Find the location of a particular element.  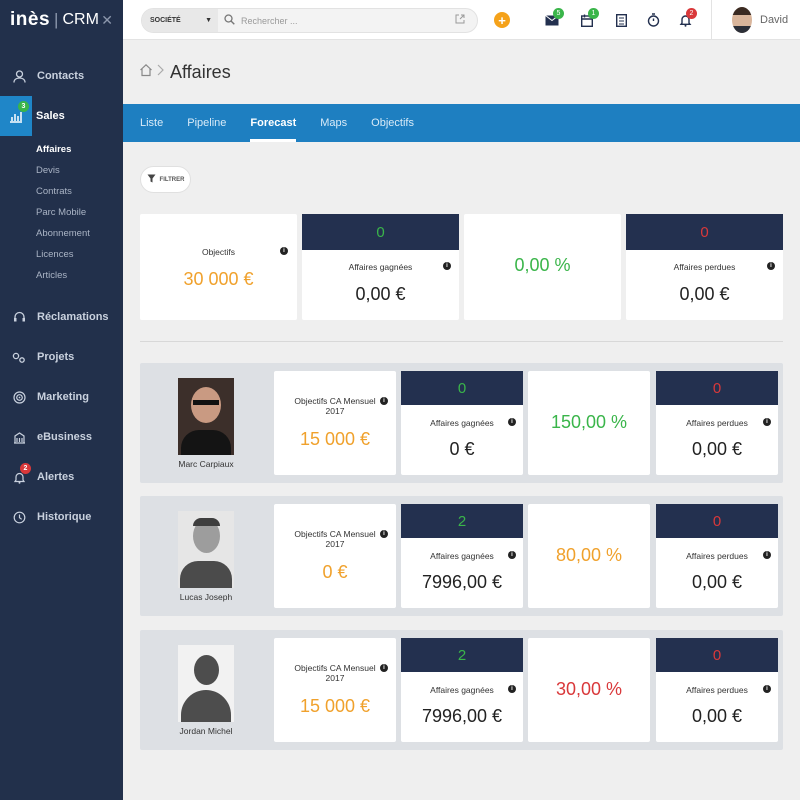

sidebar-item-label: Historique is located at coordinates (64, 517).